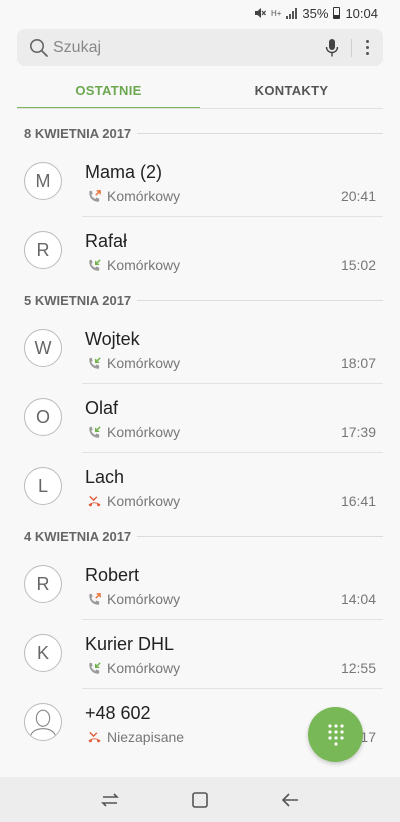  Describe the element at coordinates (358, 599) in the screenshot. I see `call-time: 14:04` at that location.